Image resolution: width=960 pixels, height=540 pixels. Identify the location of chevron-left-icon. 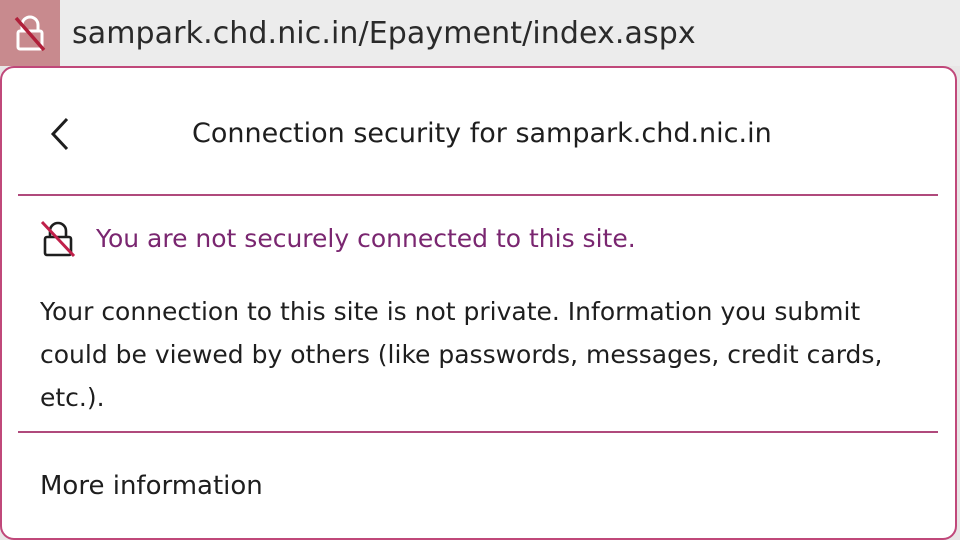
(59, 134).